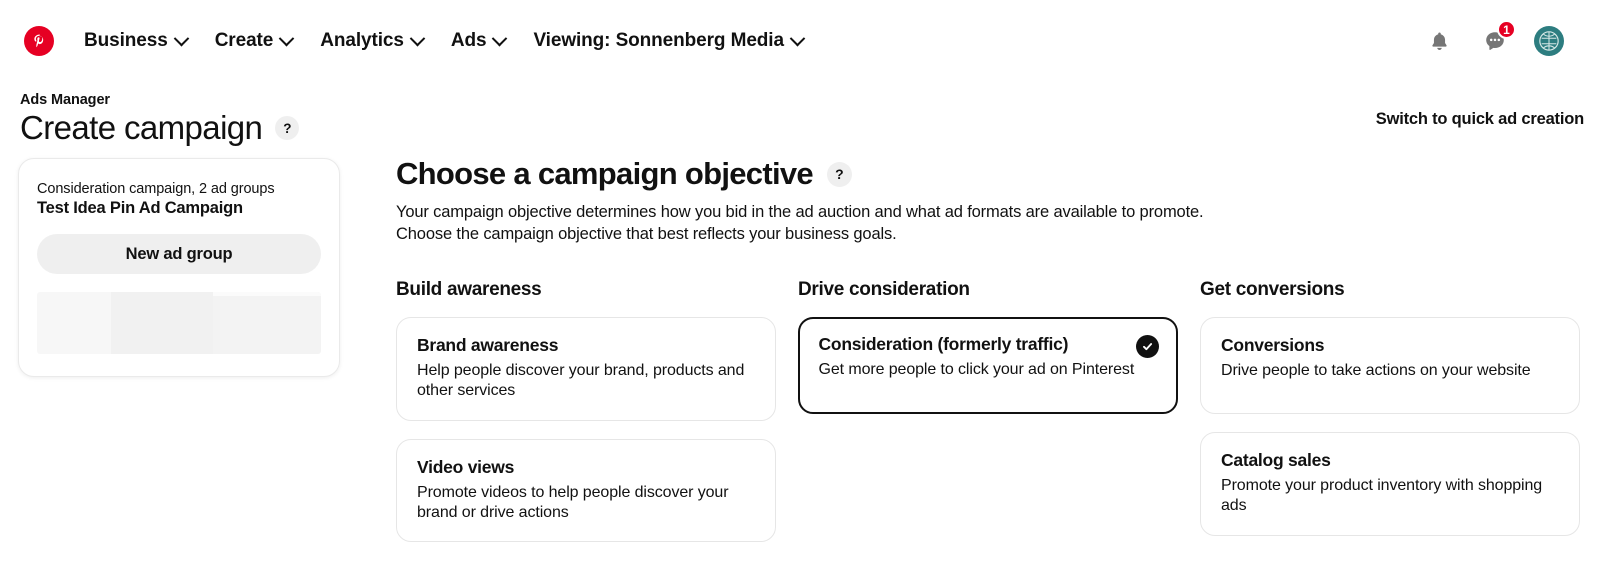 This screenshot has height=581, width=1600. What do you see at coordinates (799, 100) in the screenshot?
I see `breadcrumb-ads-manager: Ads Manager` at bounding box center [799, 100].